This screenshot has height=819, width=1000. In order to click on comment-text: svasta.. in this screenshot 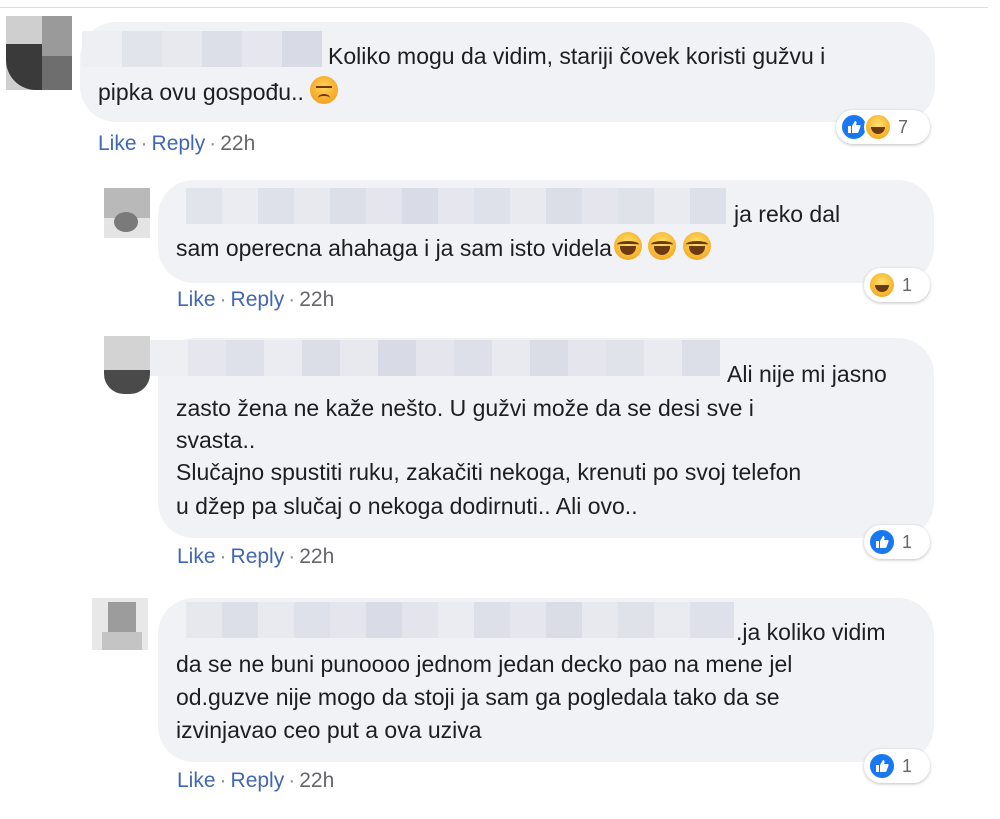, I will do `click(216, 440)`.